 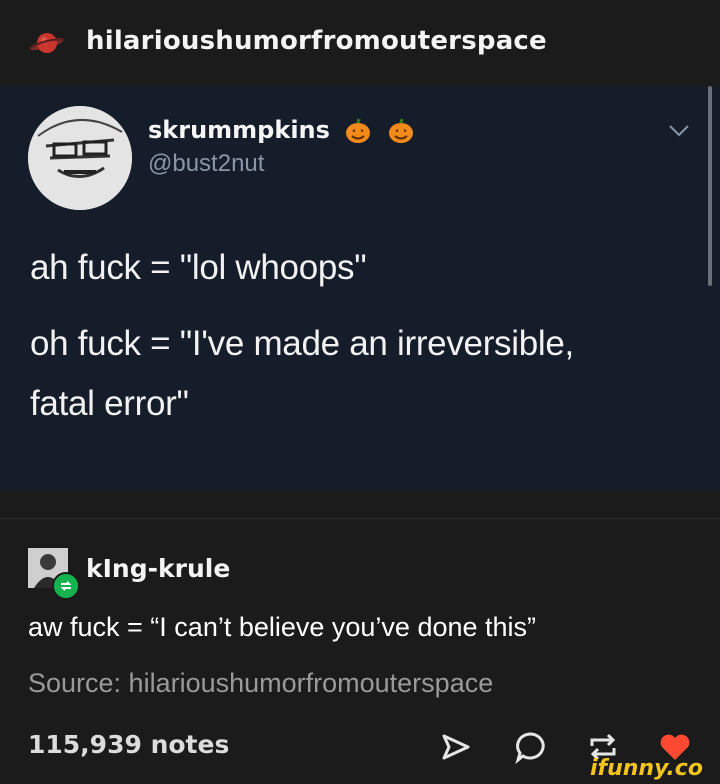 I want to click on share-icon, so click(x=455, y=747).